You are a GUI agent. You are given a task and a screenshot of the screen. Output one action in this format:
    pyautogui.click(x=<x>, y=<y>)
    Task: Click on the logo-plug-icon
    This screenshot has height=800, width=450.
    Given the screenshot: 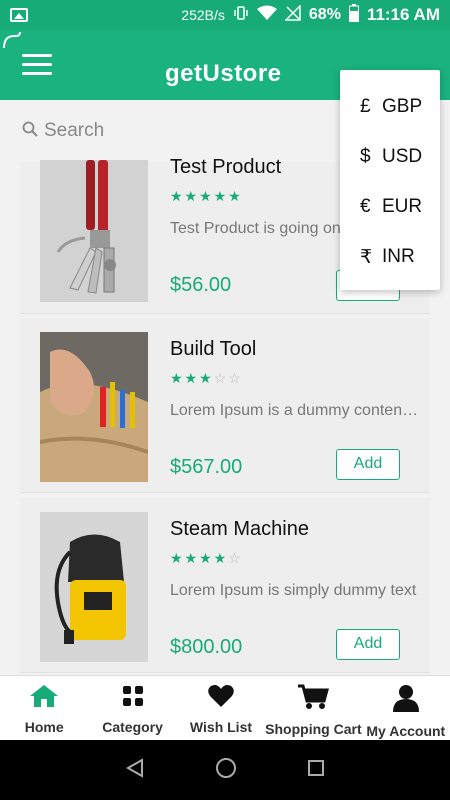 What is the action you would take?
    pyautogui.click(x=12, y=40)
    